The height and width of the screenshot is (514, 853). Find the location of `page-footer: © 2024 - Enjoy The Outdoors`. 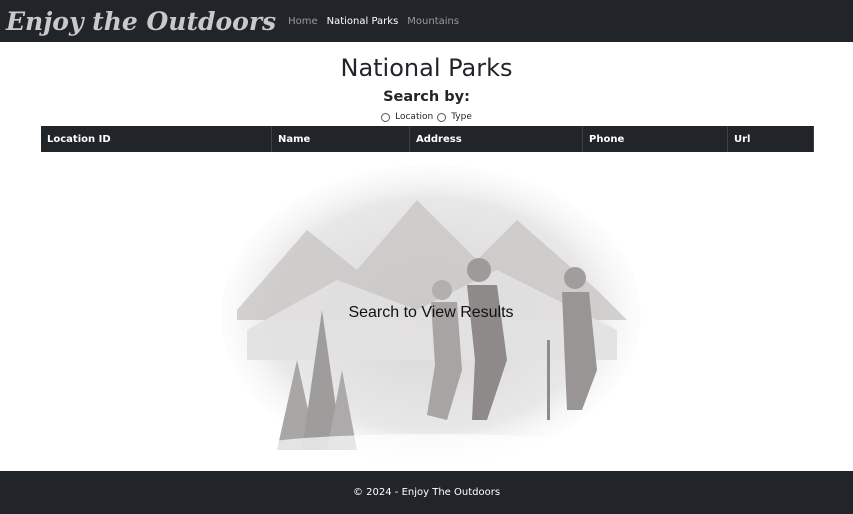

page-footer: © 2024 - Enjoy The Outdoors is located at coordinates (426, 492).